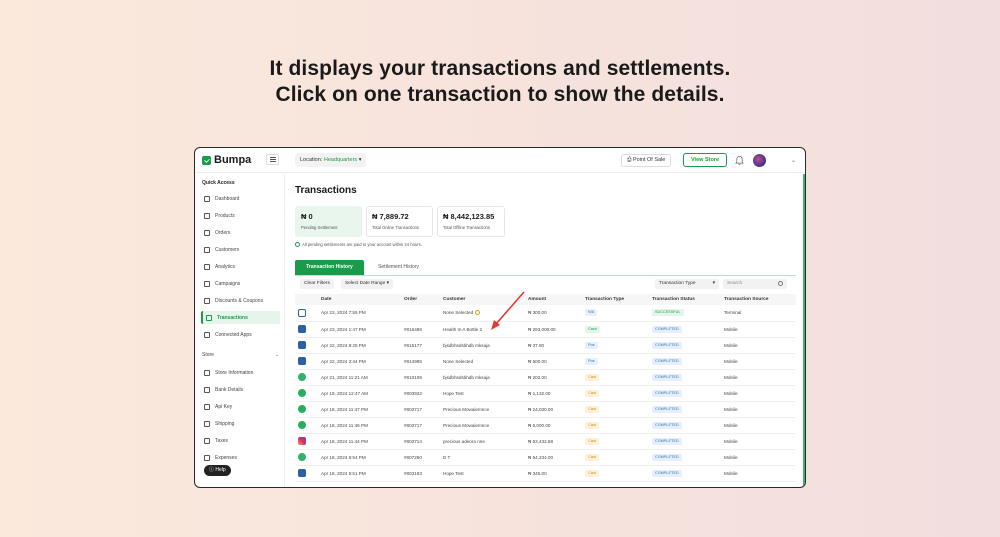 The width and height of the screenshot is (1000, 537). I want to click on customer-cell: D T, so click(482, 457).